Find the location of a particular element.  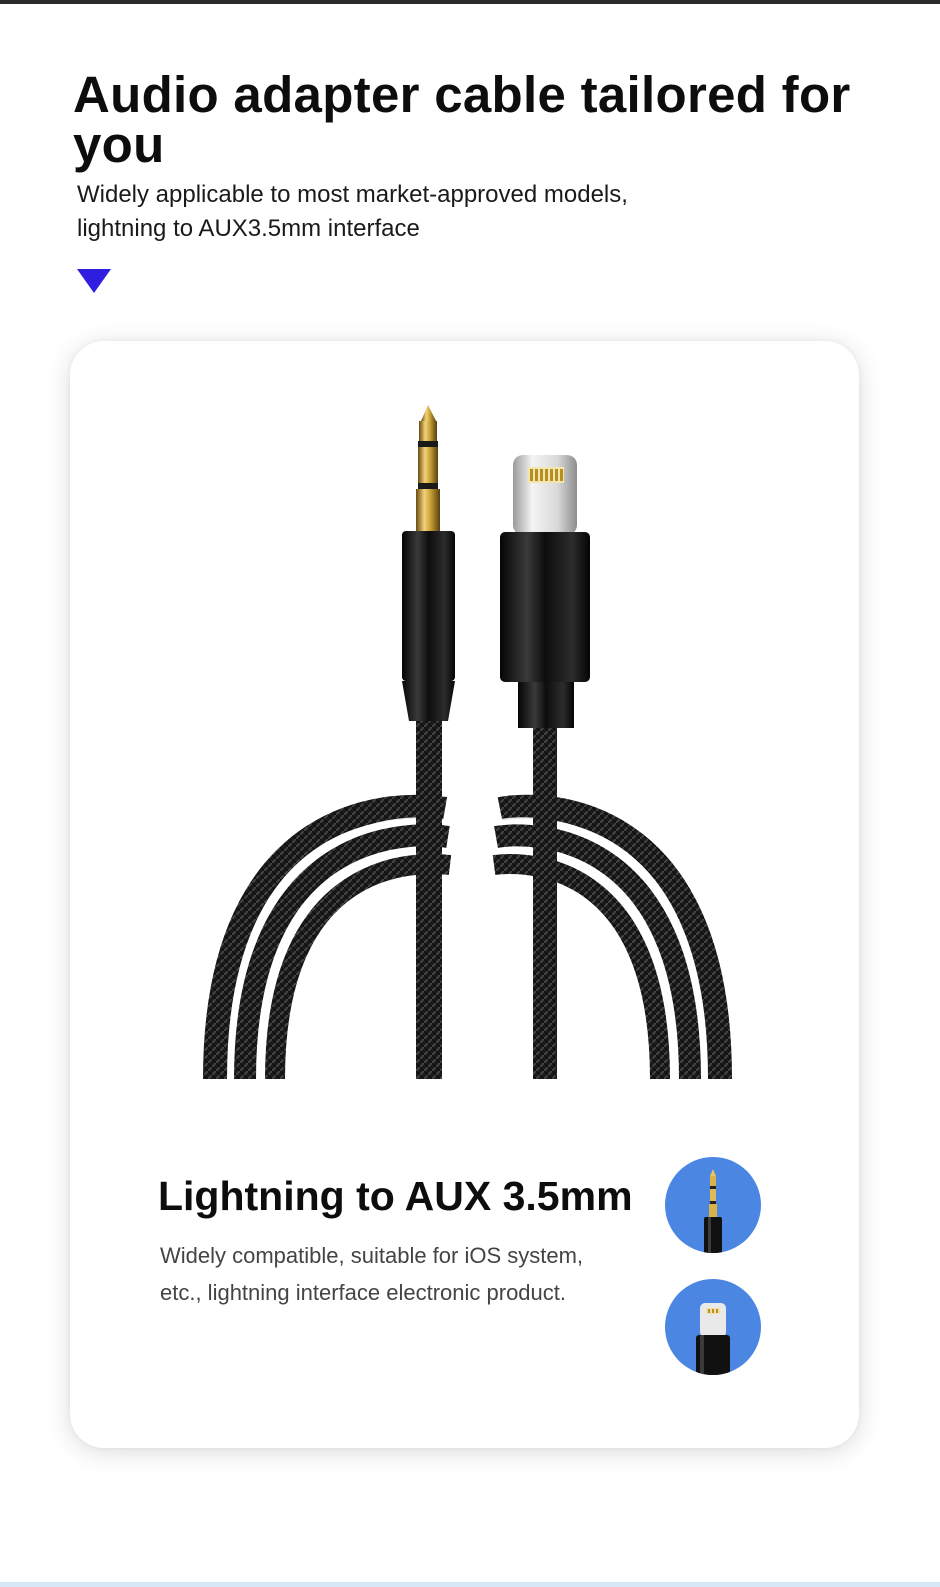

lightning-connector-icon is located at coordinates (713, 1327).